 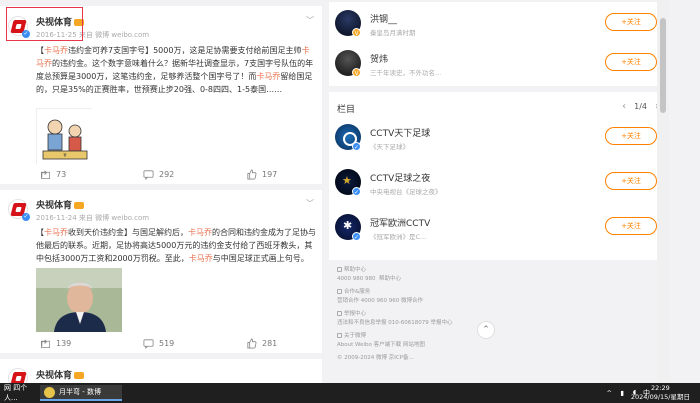 What do you see at coordinates (383, 18) in the screenshot?
I see `user-name: 洪钢__` at bounding box center [383, 18].